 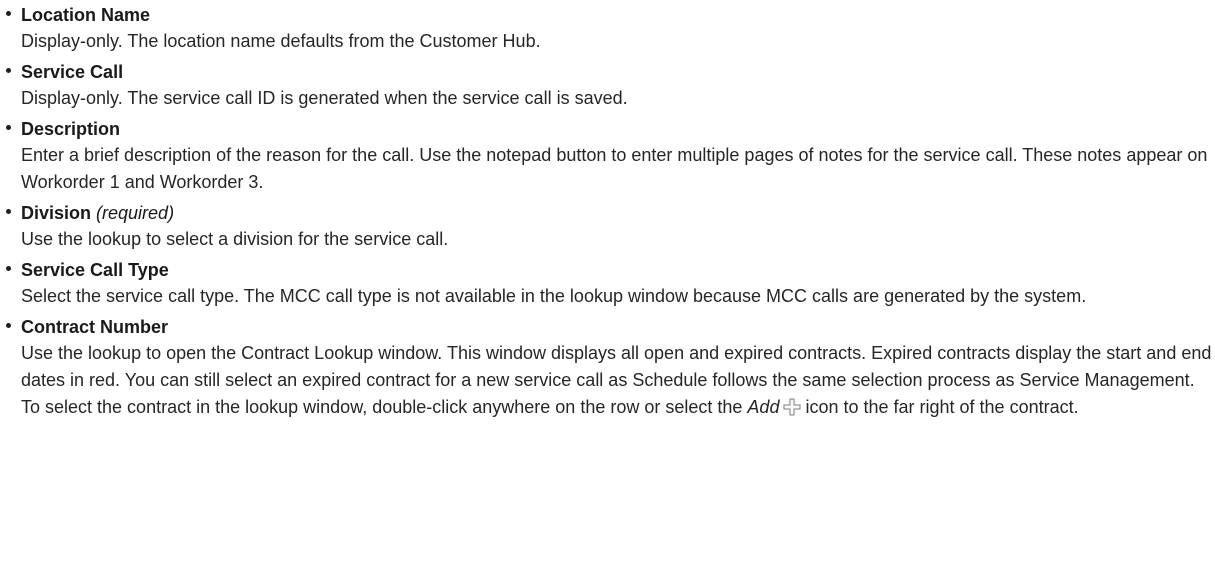 I want to click on required-qualifier: (required), so click(x=135, y=213).